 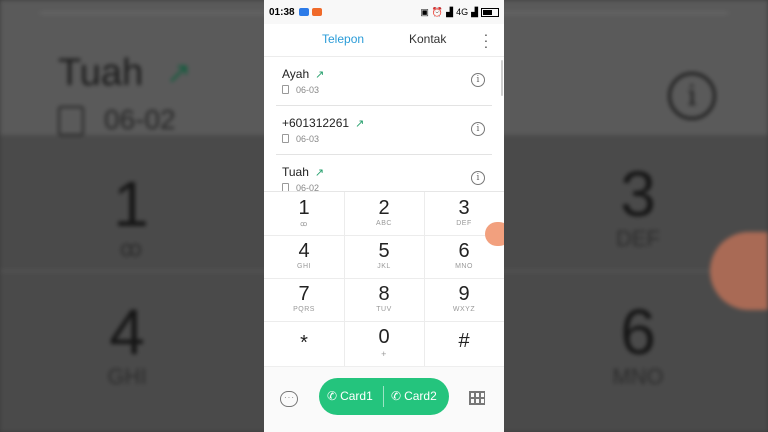 What do you see at coordinates (474, 11) in the screenshot?
I see `signal-bars-icon: ▟` at bounding box center [474, 11].